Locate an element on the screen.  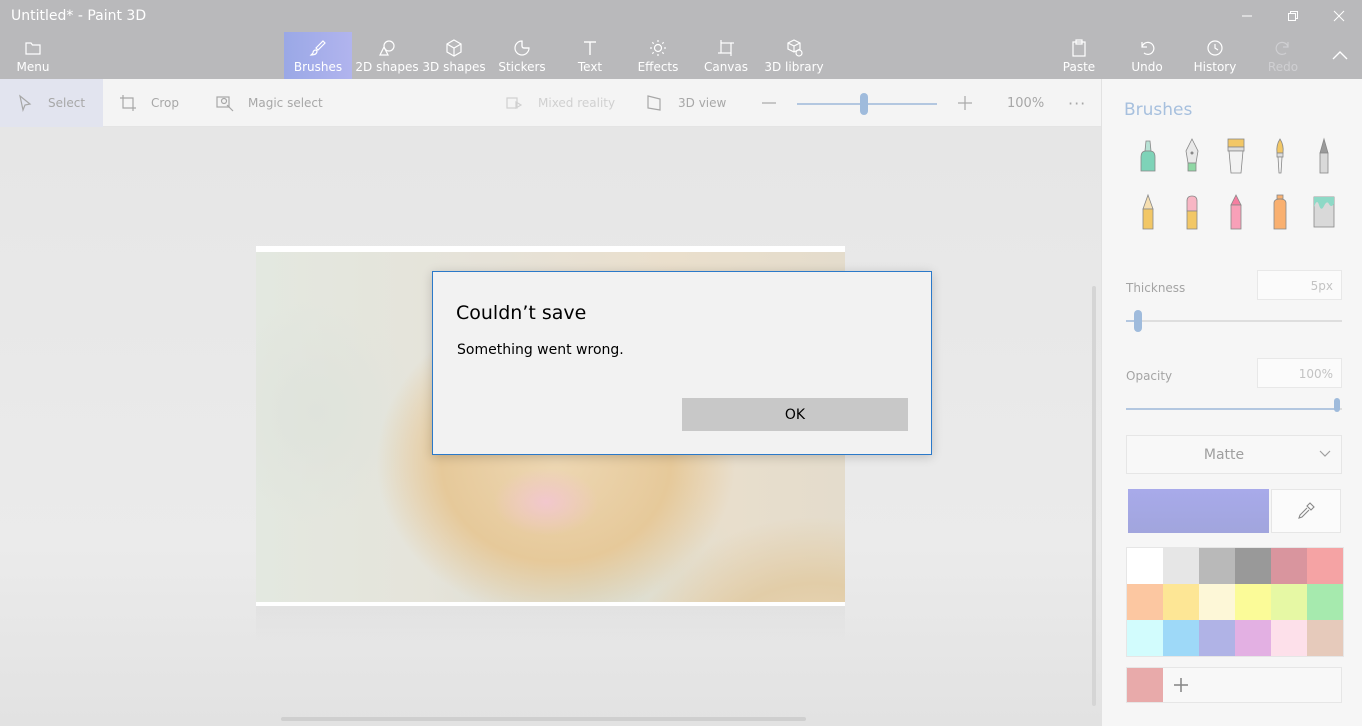
pencil-icon is located at coordinates (1148, 211).